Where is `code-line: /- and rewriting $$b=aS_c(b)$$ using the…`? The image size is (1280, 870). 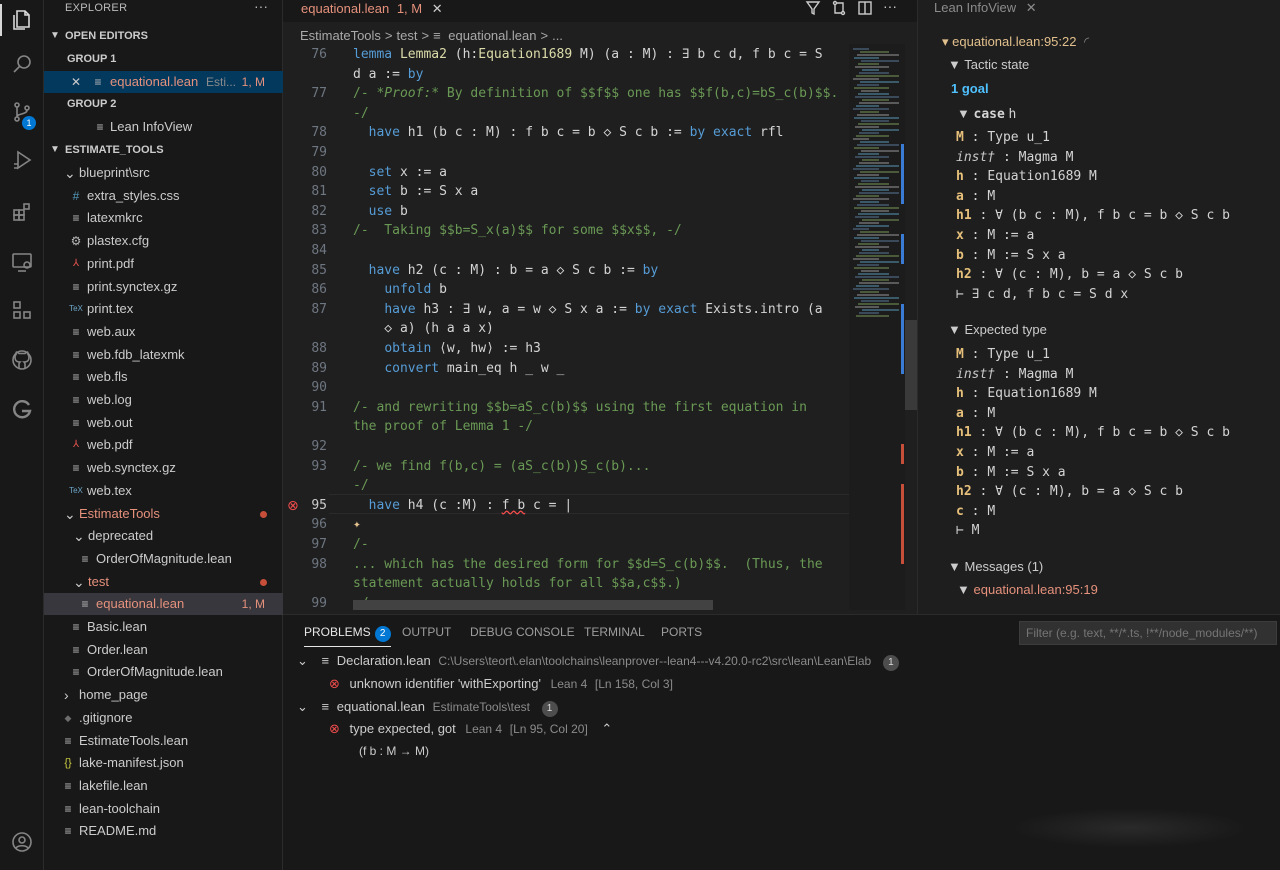
code-line: /- and rewriting $$b=aS_c(b)$$ using the… is located at coordinates (580, 407).